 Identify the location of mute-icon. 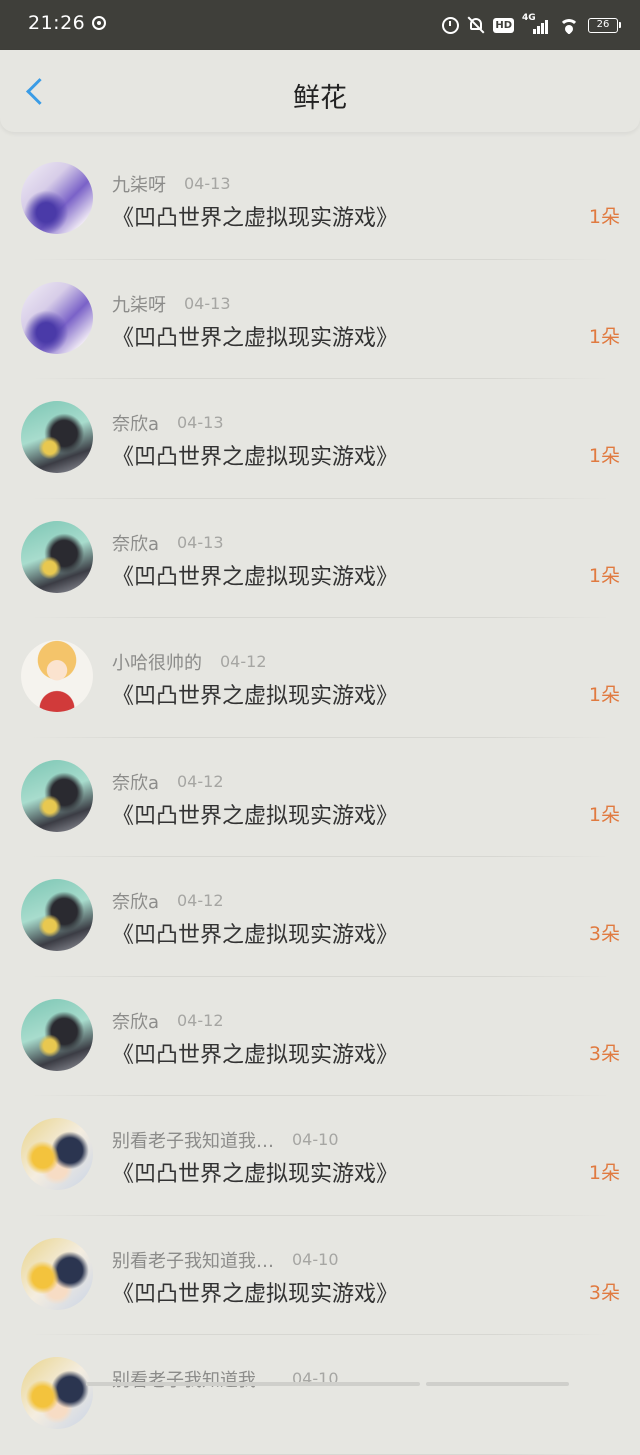
(476, 25).